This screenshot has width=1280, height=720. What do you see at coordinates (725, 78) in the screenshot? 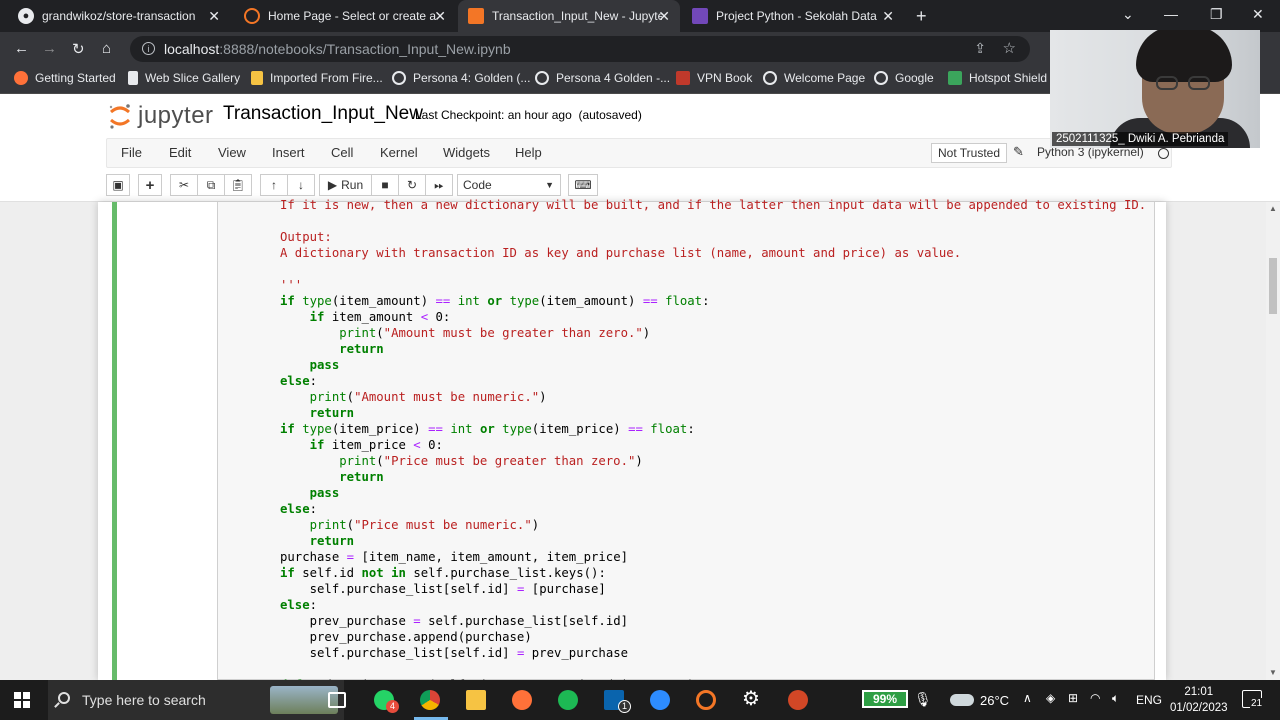
I see `bookmark-label: VPN Book` at bounding box center [725, 78].